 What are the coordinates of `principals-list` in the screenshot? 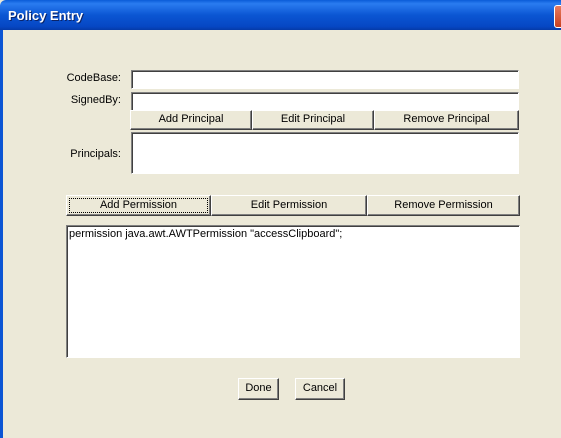 It's located at (325, 153).